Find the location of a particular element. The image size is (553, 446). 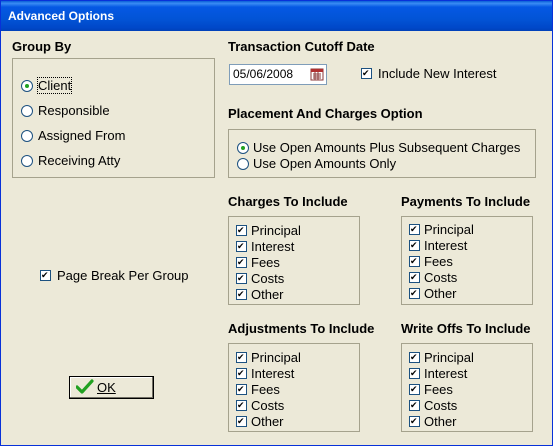

radio-receiving-atty-indicator is located at coordinates (27, 161).